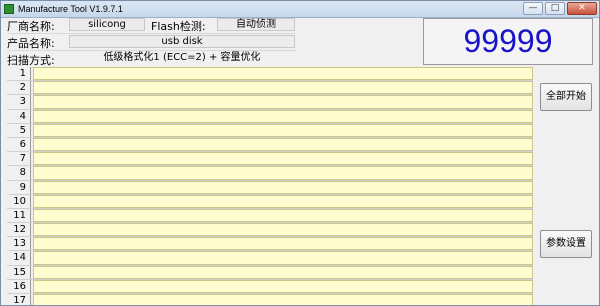 This screenshot has width=600, height=306. I want to click on port-number: 10, so click(19, 201).